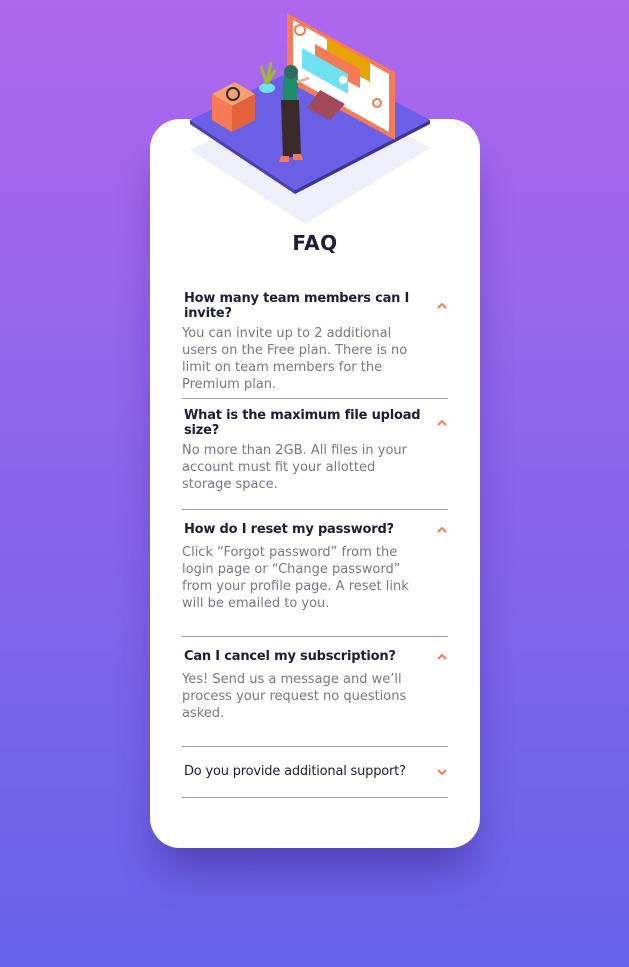 This screenshot has width=629, height=967. I want to click on faq-question: What is the maximum file upload size?, so click(309, 423).